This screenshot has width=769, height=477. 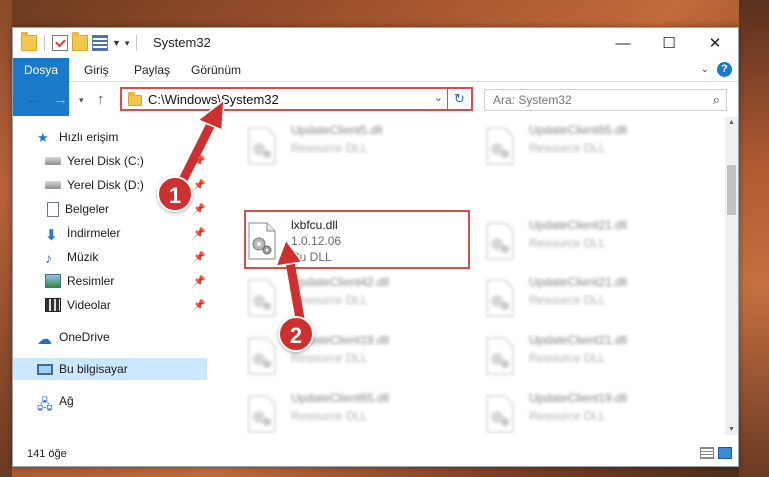 I want to click on sidebar-item-pictures: Resimler 📌, so click(x=110, y=281).